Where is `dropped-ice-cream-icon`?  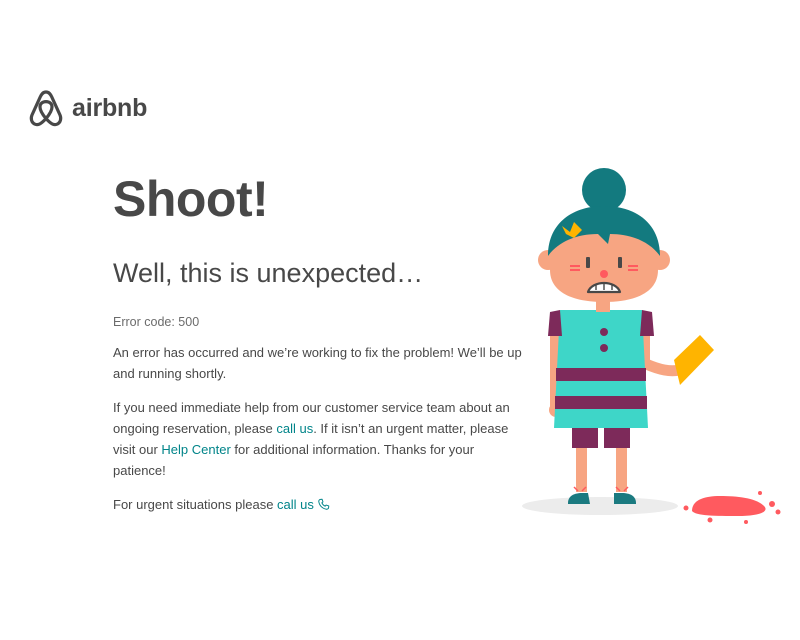 dropped-ice-cream-icon is located at coordinates (732, 507).